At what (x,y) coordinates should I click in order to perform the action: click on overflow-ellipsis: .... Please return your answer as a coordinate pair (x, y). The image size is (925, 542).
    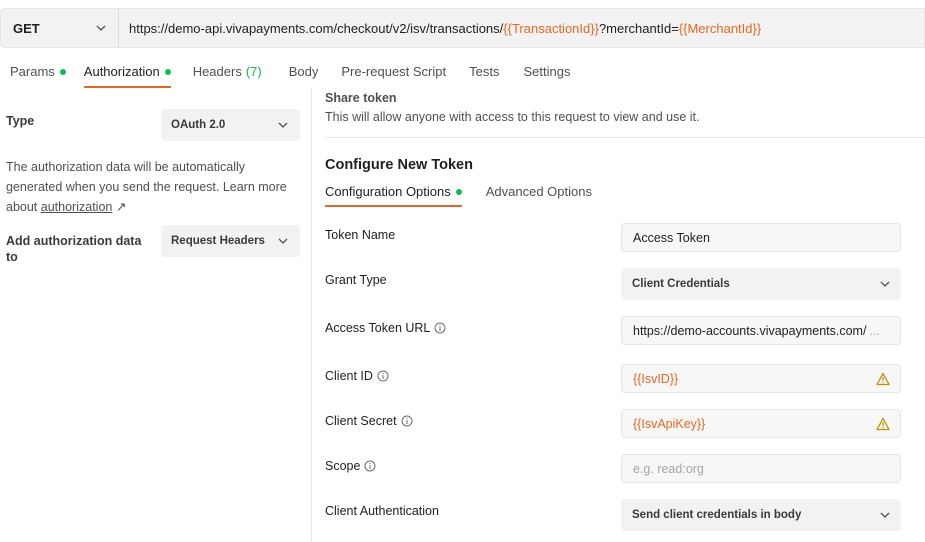
    Looking at the image, I should click on (874, 330).